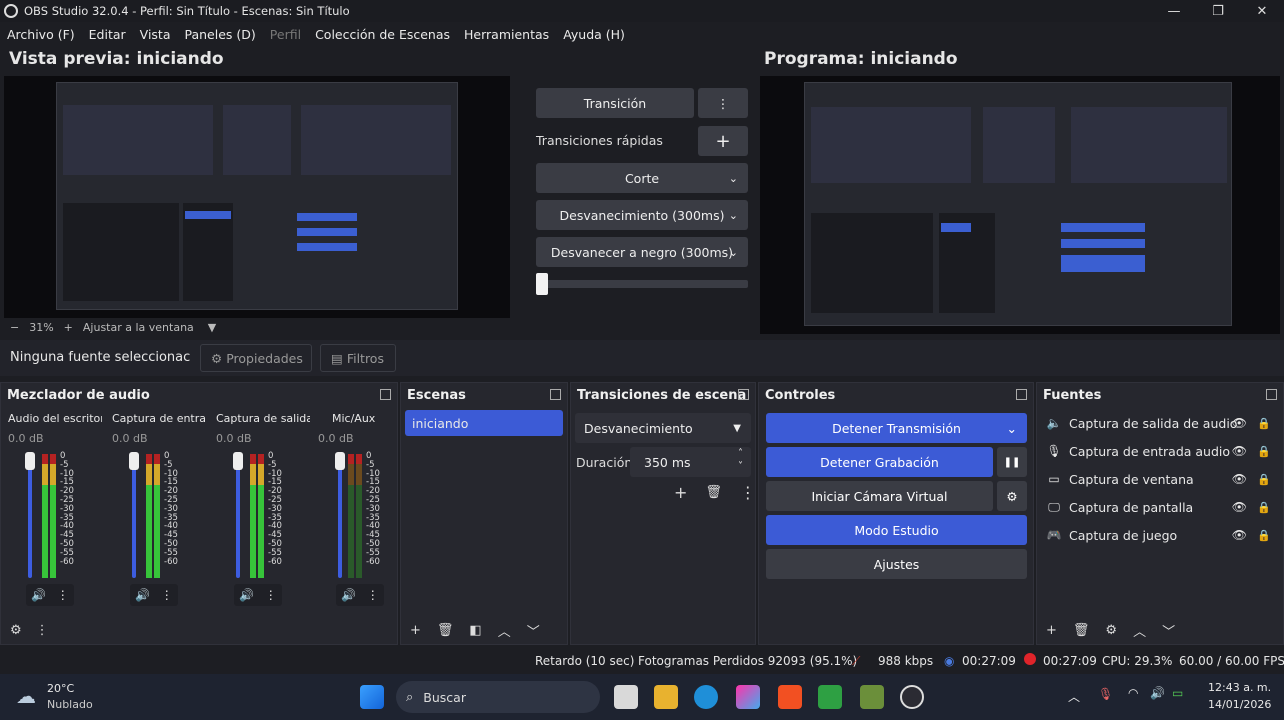 This screenshot has width=1284, height=720. Describe the element at coordinates (107, 34) in the screenshot. I see `menu-editar: Editar` at that location.